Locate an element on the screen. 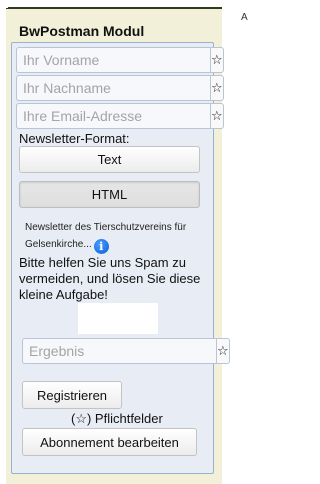 This screenshot has width=320, height=484. edit-subscription-button: Abonnement bearbeiten is located at coordinates (109, 442).